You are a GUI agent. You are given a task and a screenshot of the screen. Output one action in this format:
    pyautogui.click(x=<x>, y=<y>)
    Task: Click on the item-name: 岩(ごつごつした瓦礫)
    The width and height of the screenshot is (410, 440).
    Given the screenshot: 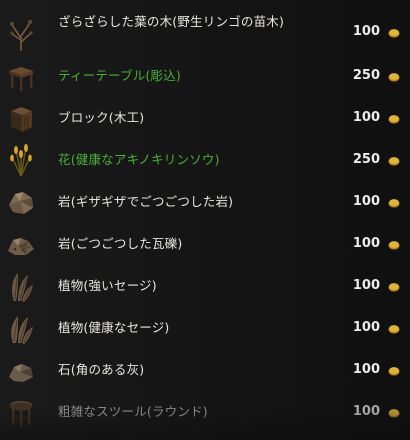 What is the action you would take?
    pyautogui.click(x=120, y=243)
    